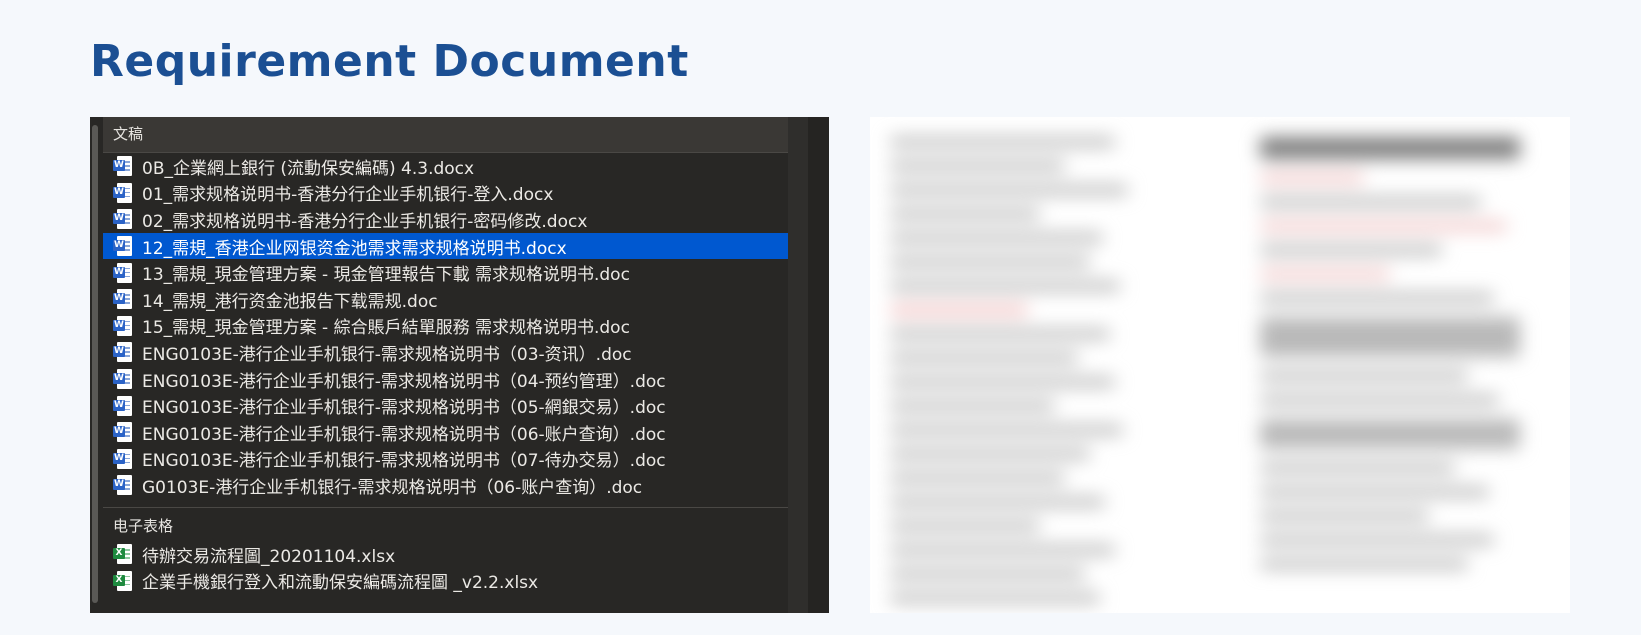 This screenshot has height=635, width=1641. I want to click on column-gutter, so click(818, 365).